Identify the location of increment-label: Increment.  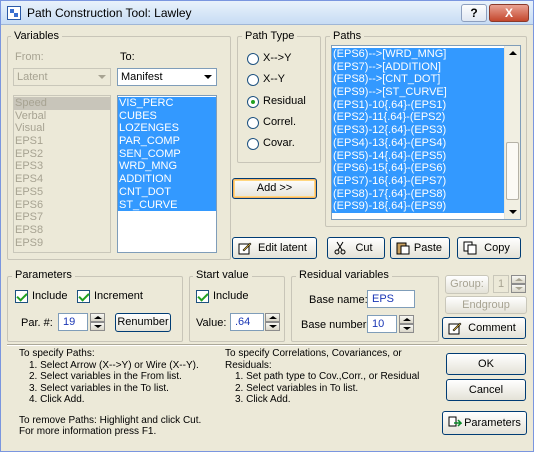
(118, 296).